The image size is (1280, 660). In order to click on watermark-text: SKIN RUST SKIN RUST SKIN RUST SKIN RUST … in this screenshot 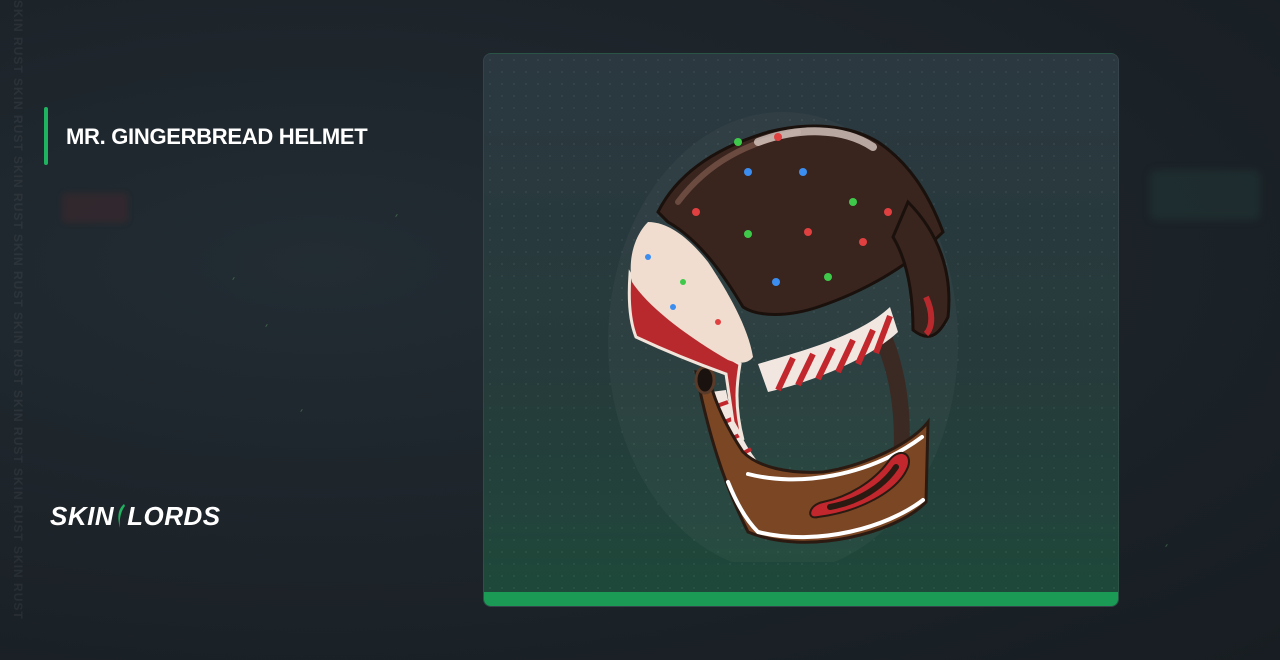, I will do `click(18, 310)`.